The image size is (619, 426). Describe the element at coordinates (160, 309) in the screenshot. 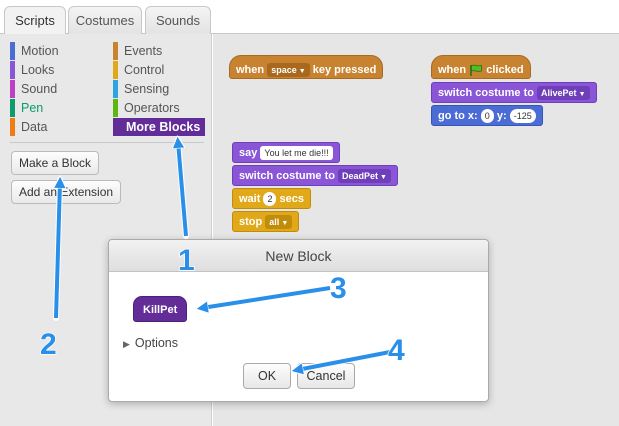

I see `custom-block-name-input: KillPet` at that location.